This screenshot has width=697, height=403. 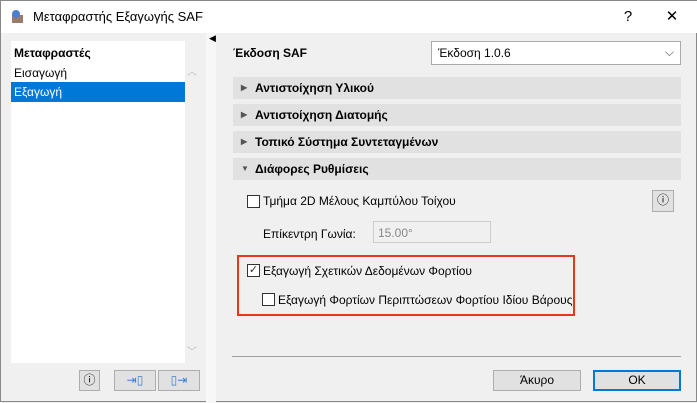 I want to click on close-button: ✕, so click(x=672, y=17).